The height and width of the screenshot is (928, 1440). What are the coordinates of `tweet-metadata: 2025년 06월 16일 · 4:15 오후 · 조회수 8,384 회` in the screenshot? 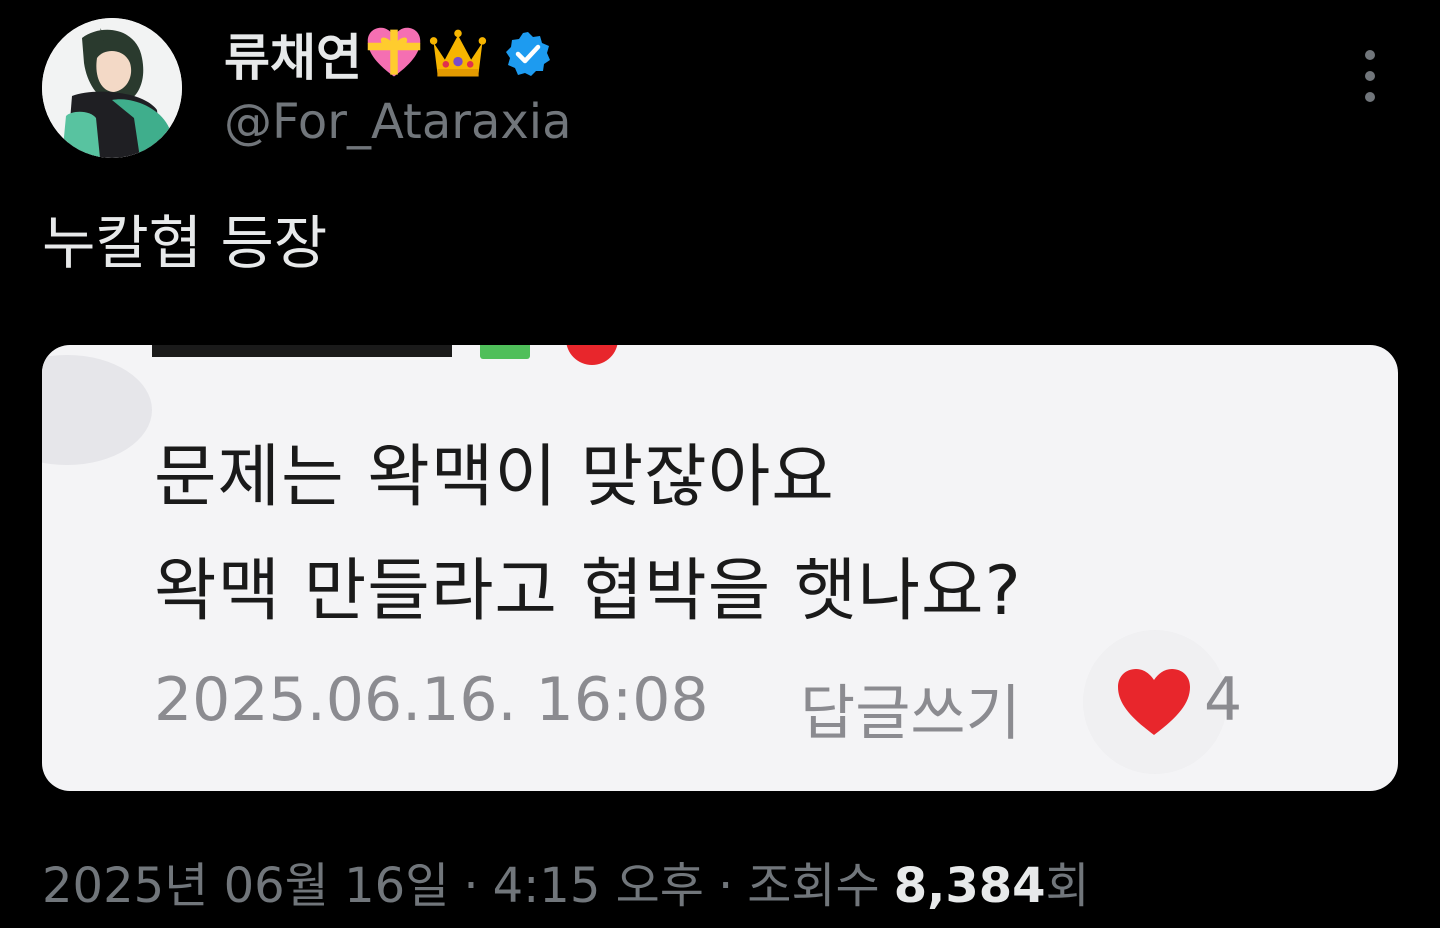 It's located at (566, 881).